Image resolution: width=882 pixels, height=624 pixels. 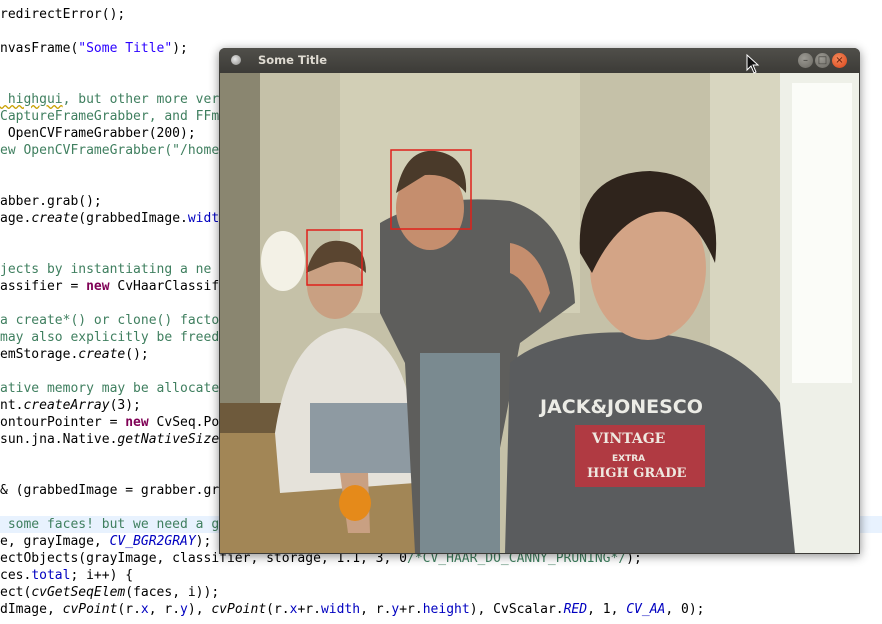 I want to click on code-token: ),, so click(x=199, y=609).